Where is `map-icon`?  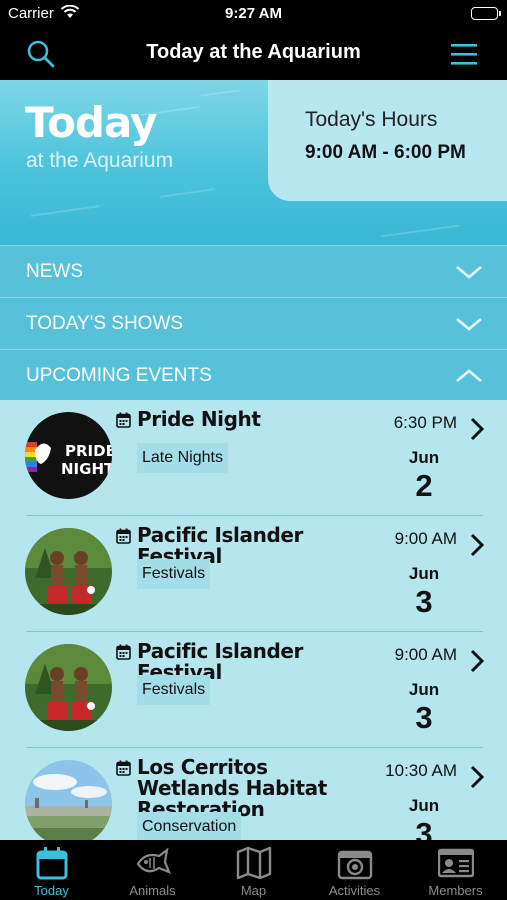 map-icon is located at coordinates (254, 863).